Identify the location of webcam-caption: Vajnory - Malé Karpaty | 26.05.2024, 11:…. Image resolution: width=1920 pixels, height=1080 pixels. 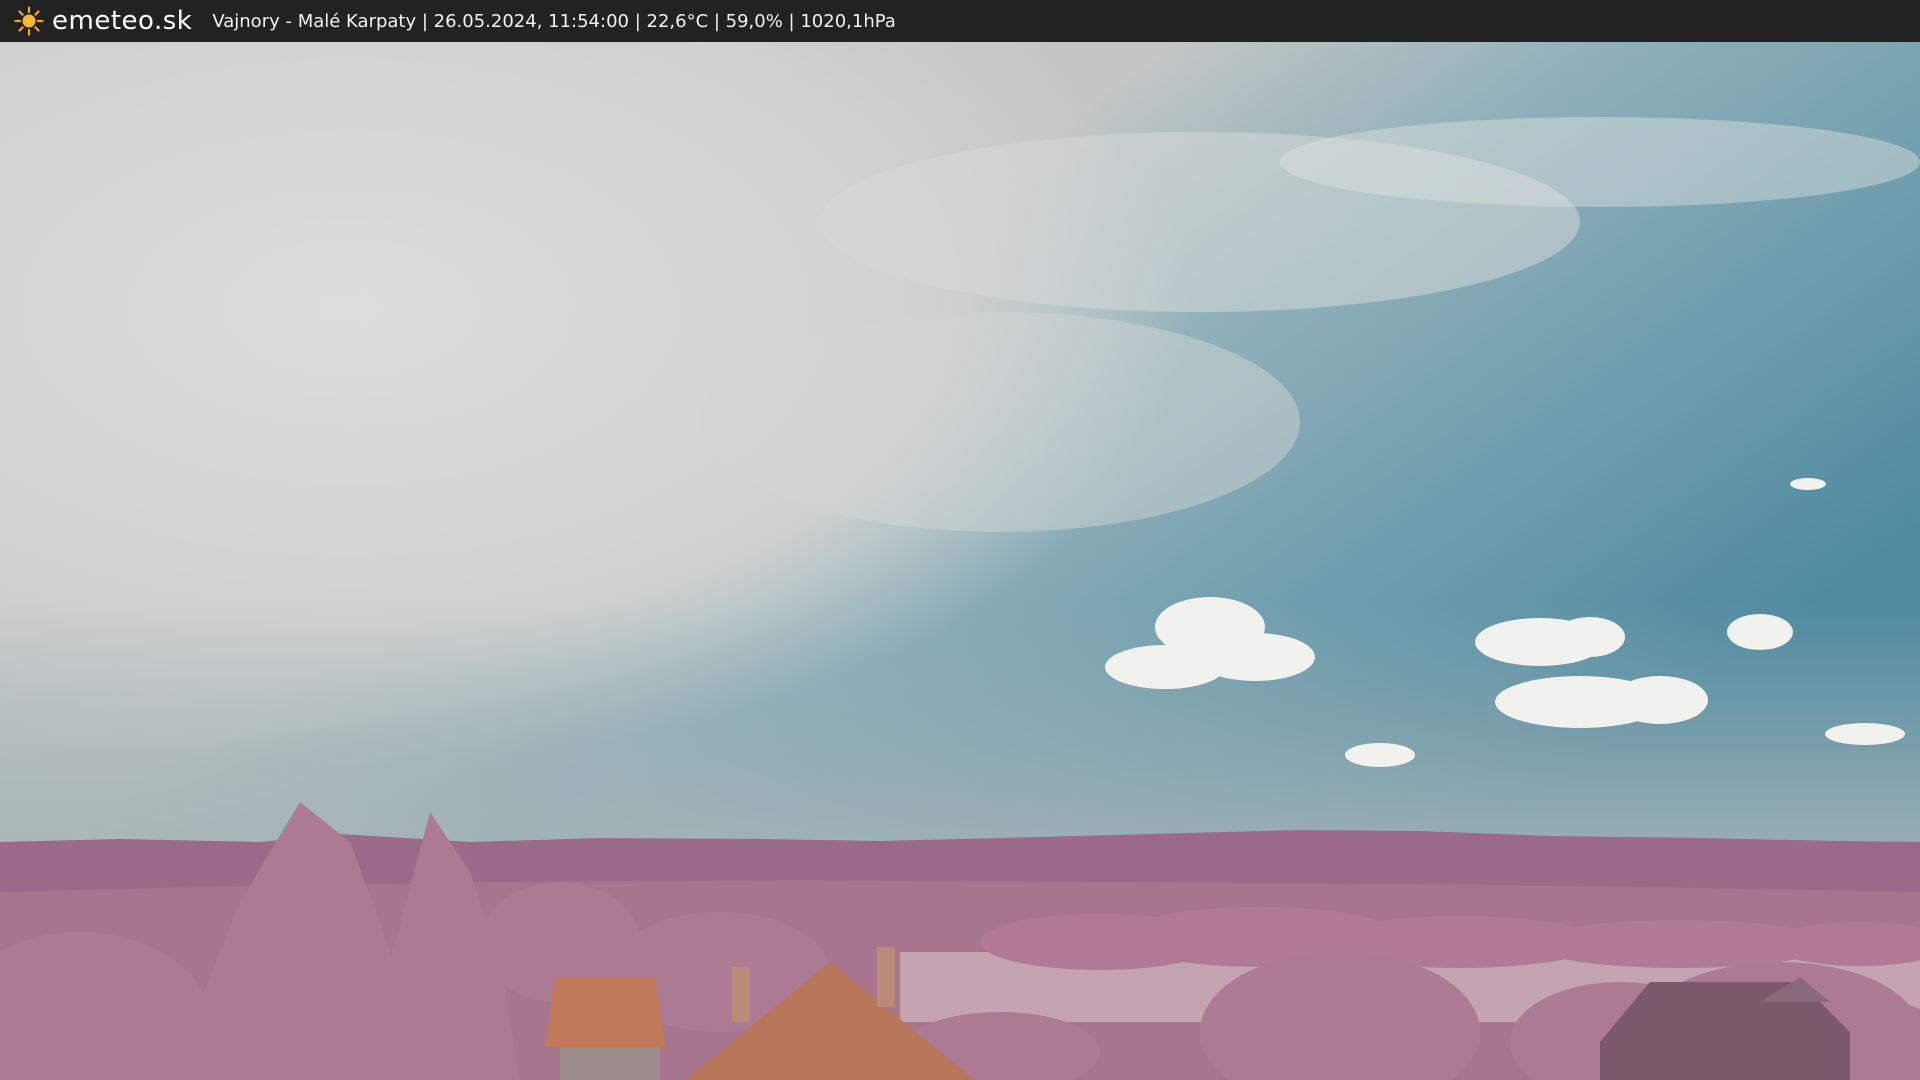
(554, 21).